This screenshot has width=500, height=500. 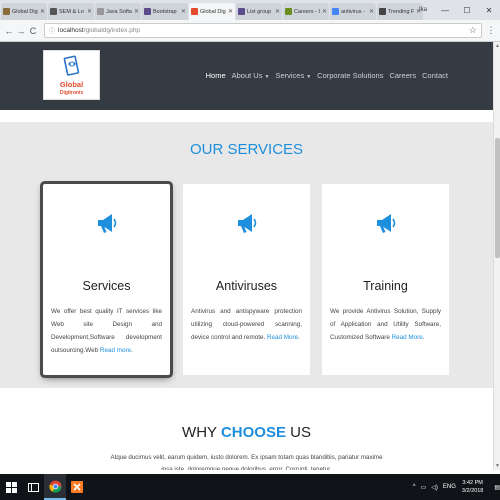 I want to click on nav-item-services: Services ▼, so click(x=293, y=75).